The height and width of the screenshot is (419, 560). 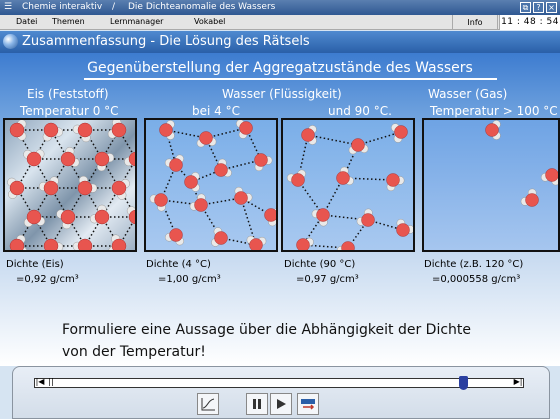 I want to click on repeat-icon, so click(x=308, y=404).